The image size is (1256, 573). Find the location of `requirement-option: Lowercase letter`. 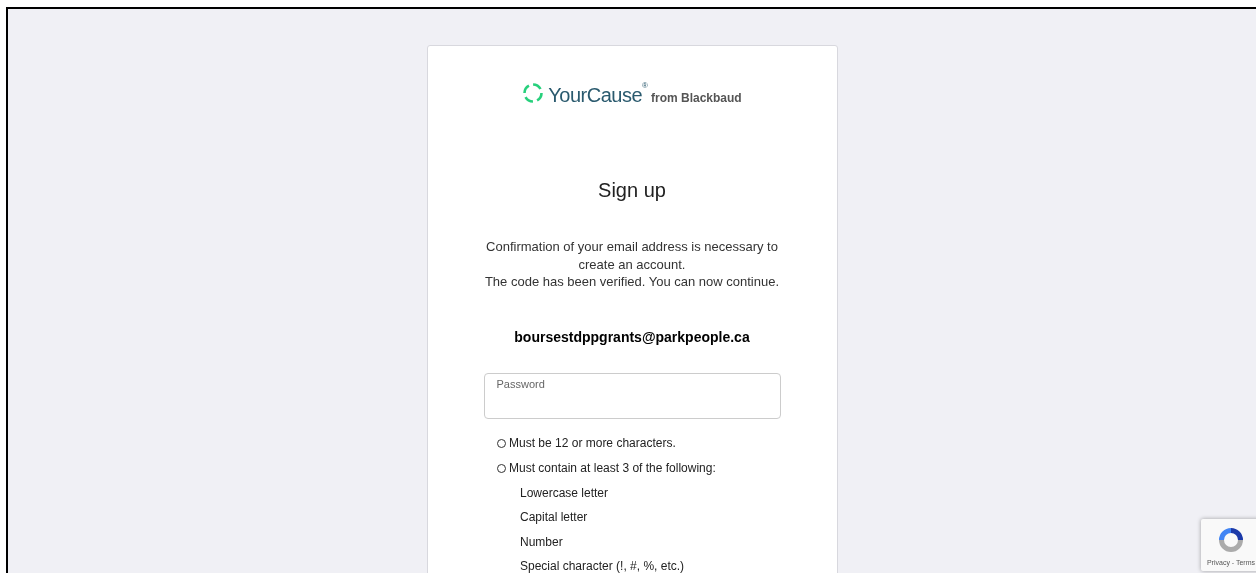

requirement-option: Lowercase letter is located at coordinates (553, 492).